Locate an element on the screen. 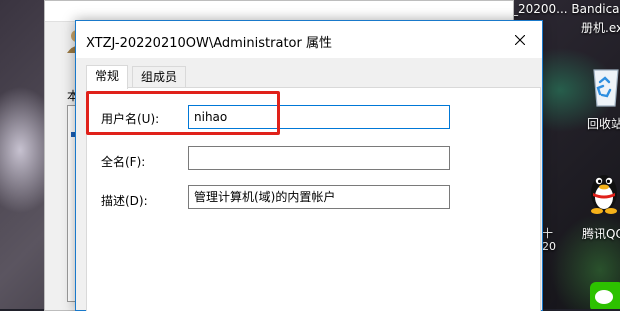 Image resolution: width=620 pixels, height=311 pixels. description-label: 描述(D): is located at coordinates (124, 201).